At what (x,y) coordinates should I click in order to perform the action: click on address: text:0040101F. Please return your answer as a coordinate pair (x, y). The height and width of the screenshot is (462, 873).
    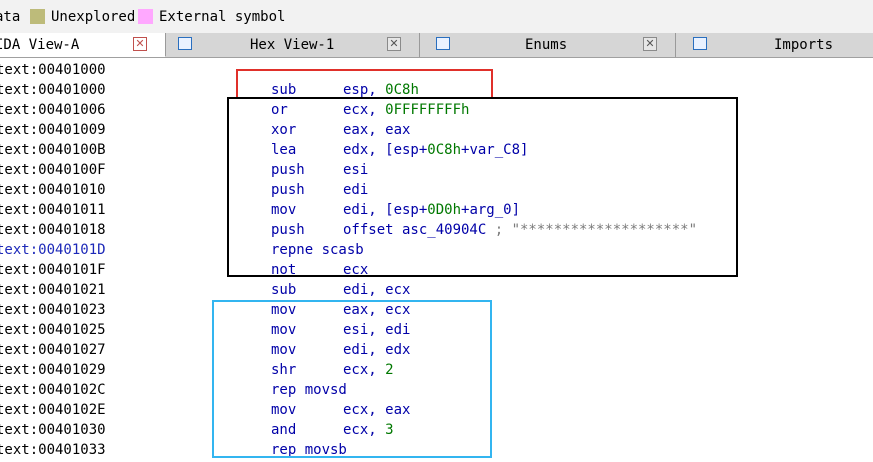
    Looking at the image, I should click on (53, 270).